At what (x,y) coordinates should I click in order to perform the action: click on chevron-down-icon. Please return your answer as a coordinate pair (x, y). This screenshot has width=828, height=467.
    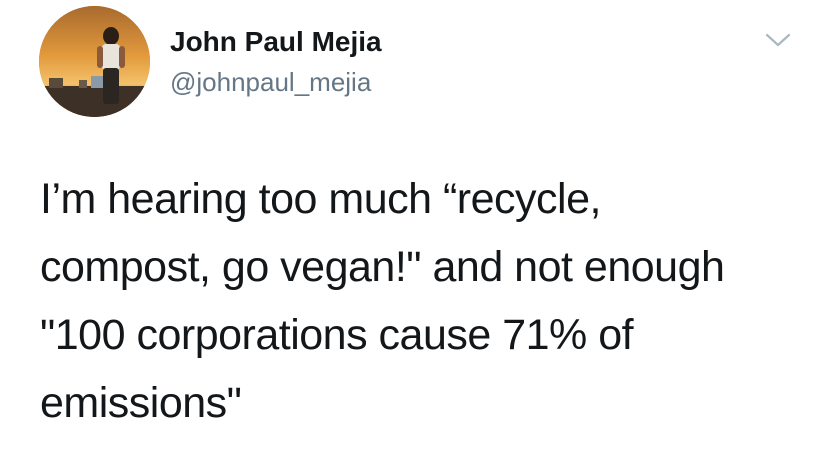
    Looking at the image, I should click on (778, 40).